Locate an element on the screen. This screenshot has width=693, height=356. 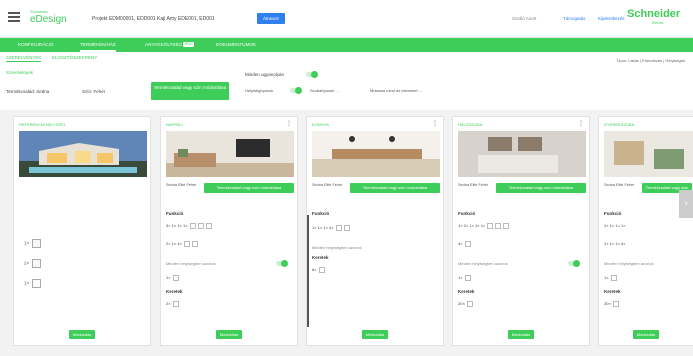
logo-big-text: eDesign is located at coordinates (48, 19).